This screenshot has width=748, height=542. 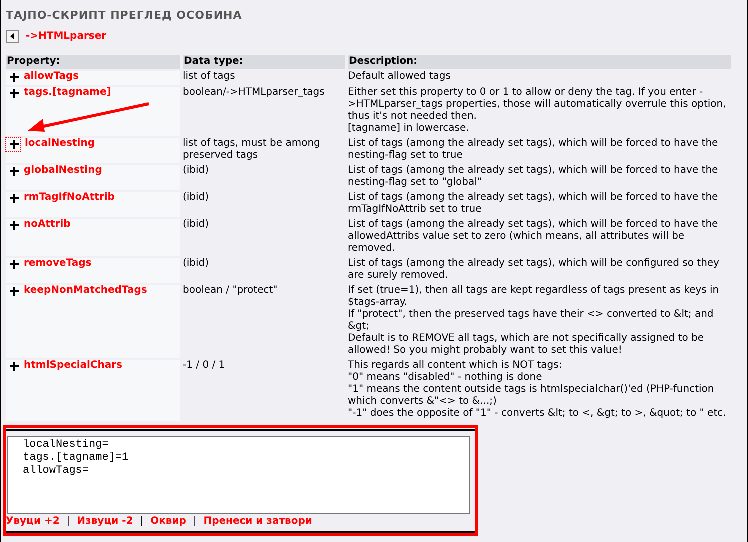 What do you see at coordinates (93, 62) in the screenshot?
I see `column-header: Property:` at bounding box center [93, 62].